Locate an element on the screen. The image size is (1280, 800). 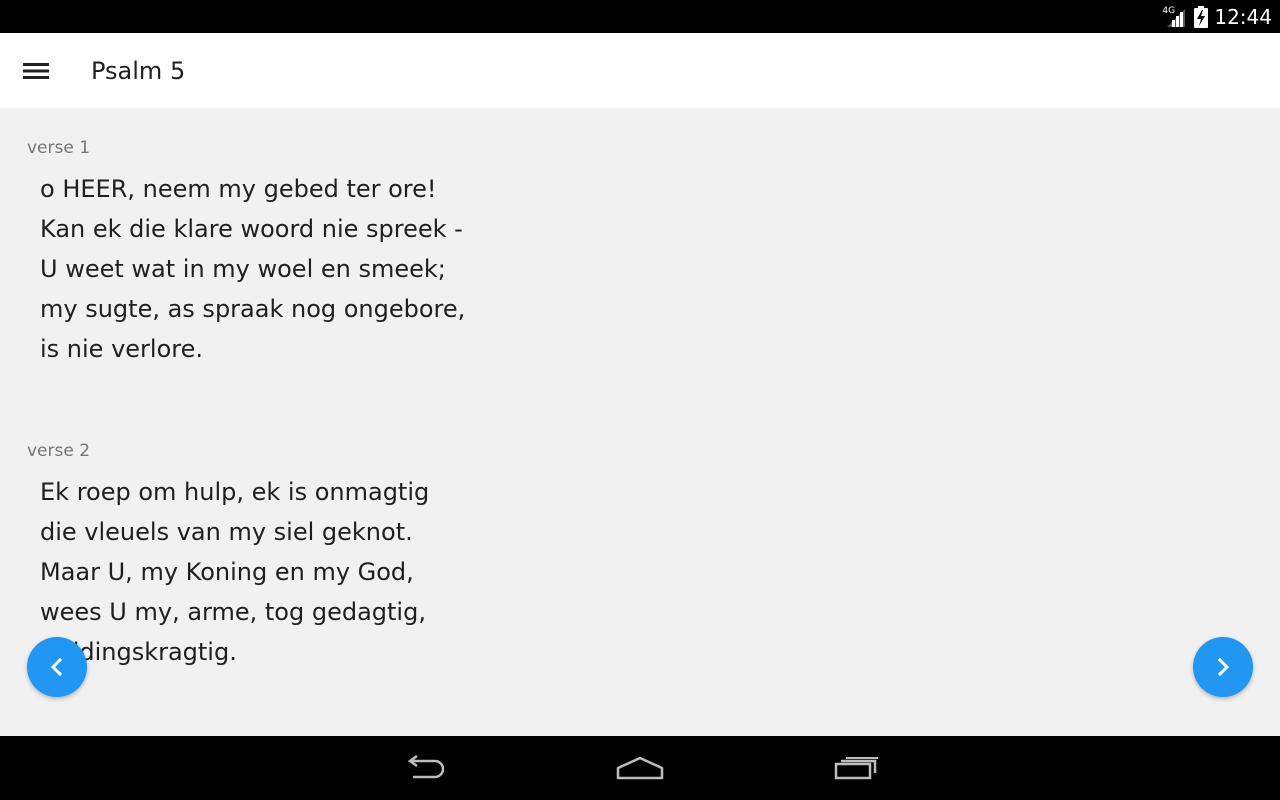
home-button is located at coordinates (640, 768).